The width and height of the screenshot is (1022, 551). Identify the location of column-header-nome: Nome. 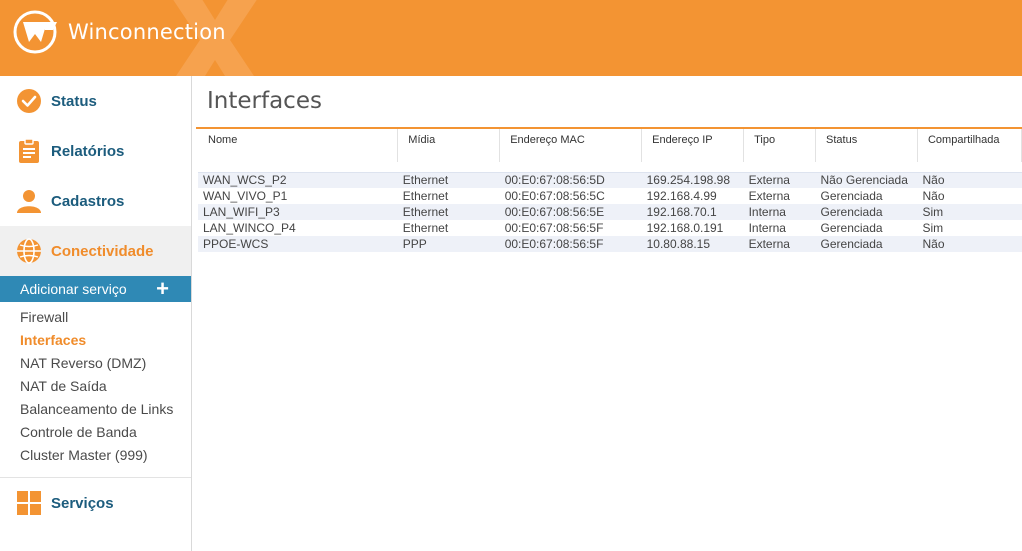
(298, 145).